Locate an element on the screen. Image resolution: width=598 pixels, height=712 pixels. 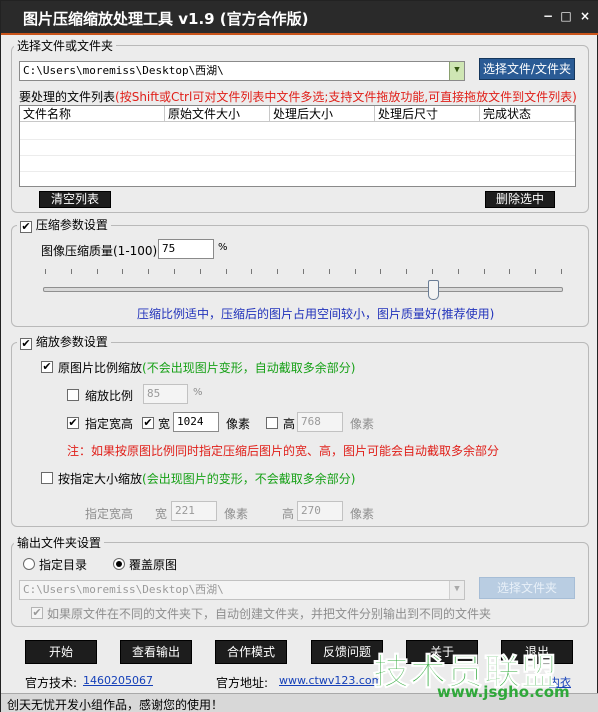
cooperation-mode-button: 合作模式 is located at coordinates (251, 652).